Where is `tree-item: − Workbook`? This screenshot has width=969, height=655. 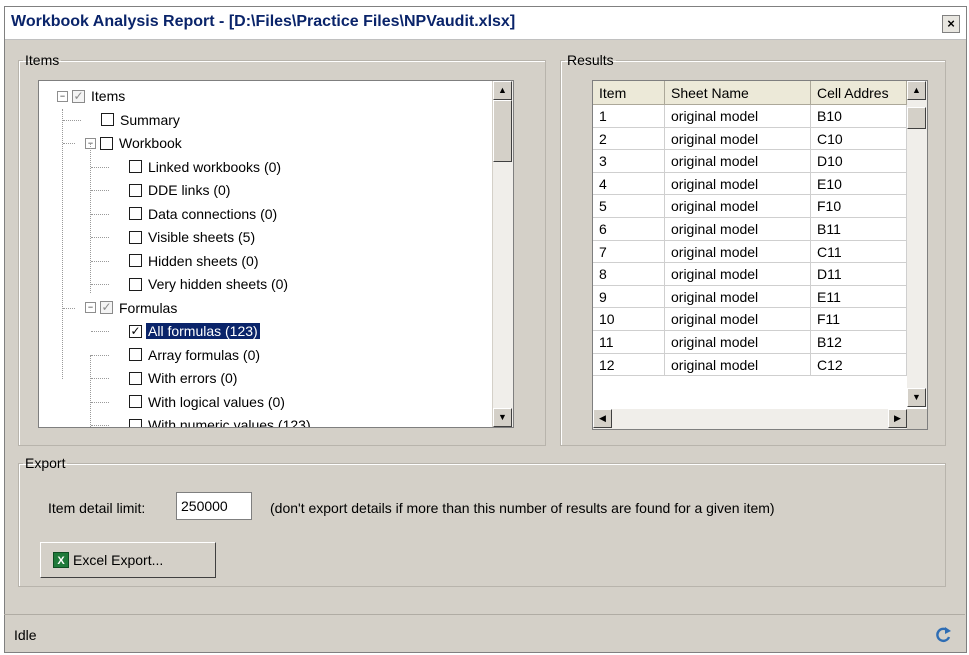
tree-item: − Workbook is located at coordinates (134, 143).